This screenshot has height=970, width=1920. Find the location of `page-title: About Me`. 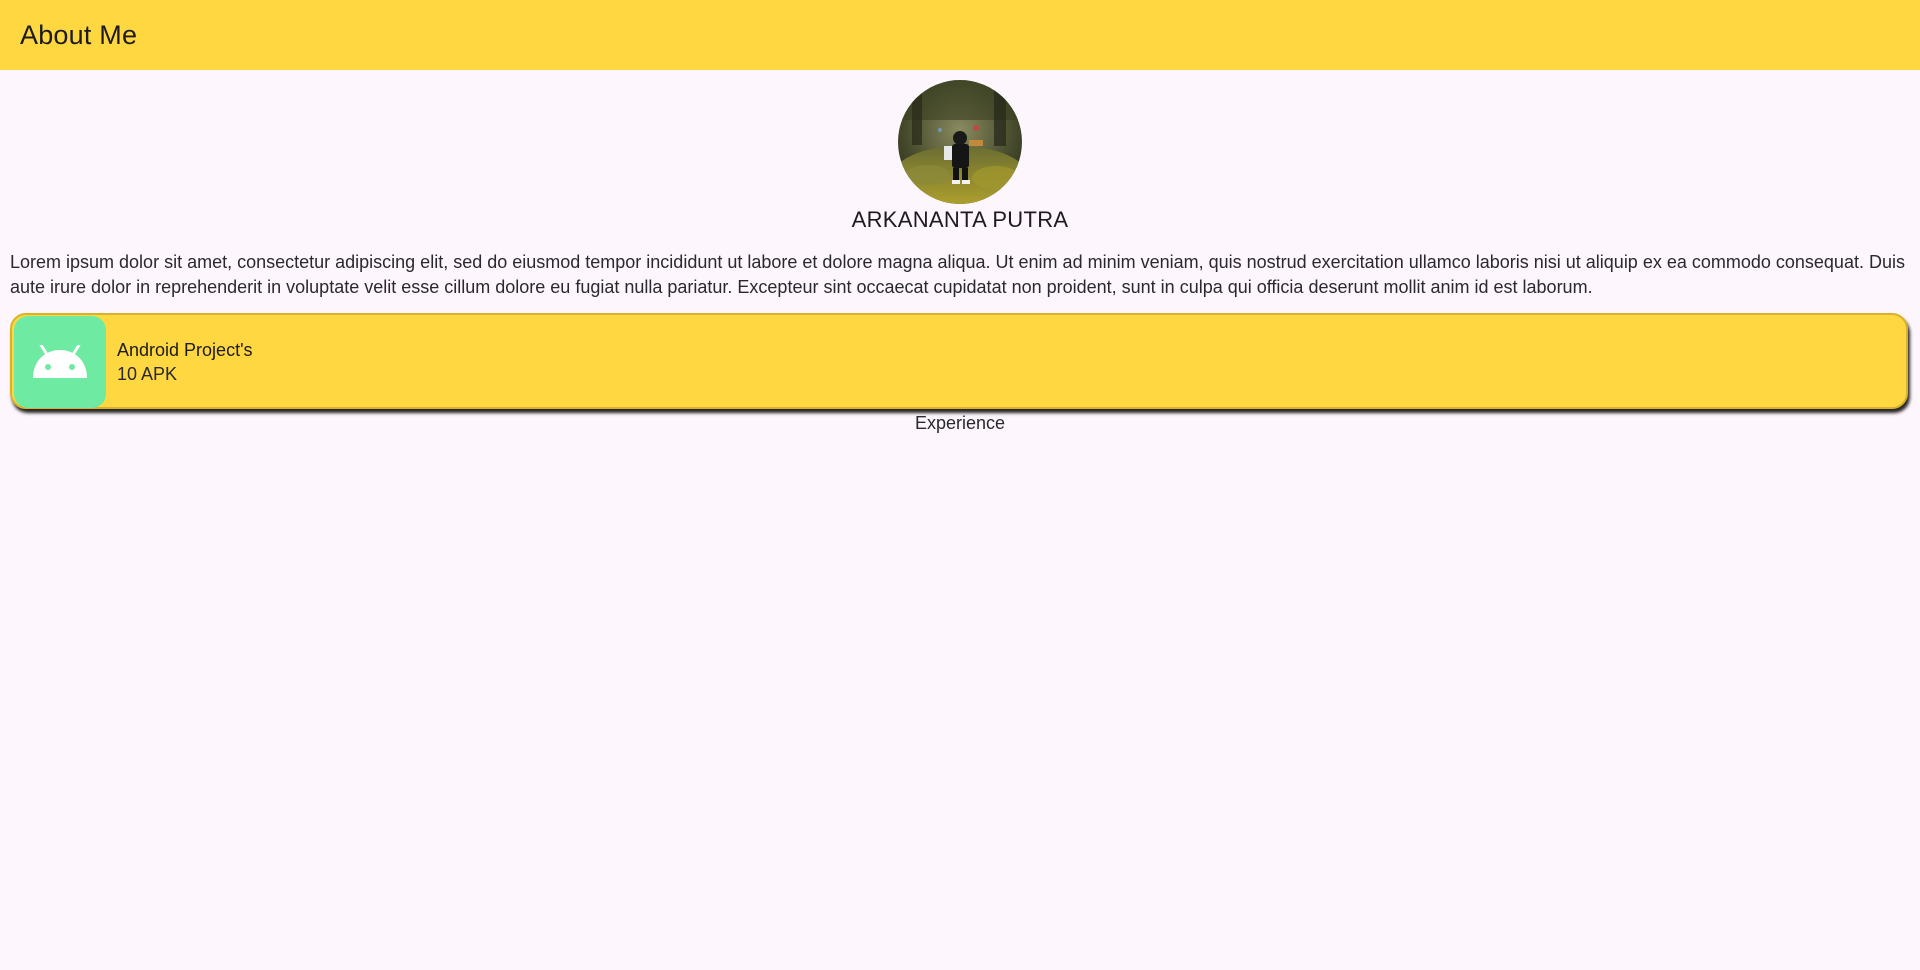

page-title: About Me is located at coordinates (79, 34).